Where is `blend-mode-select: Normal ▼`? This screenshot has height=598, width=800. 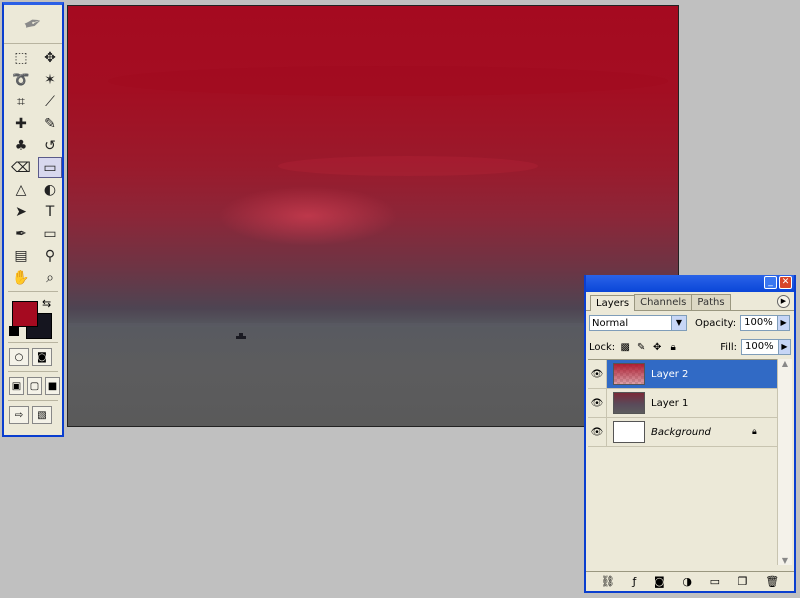 blend-mode-select: Normal ▼ is located at coordinates (638, 323).